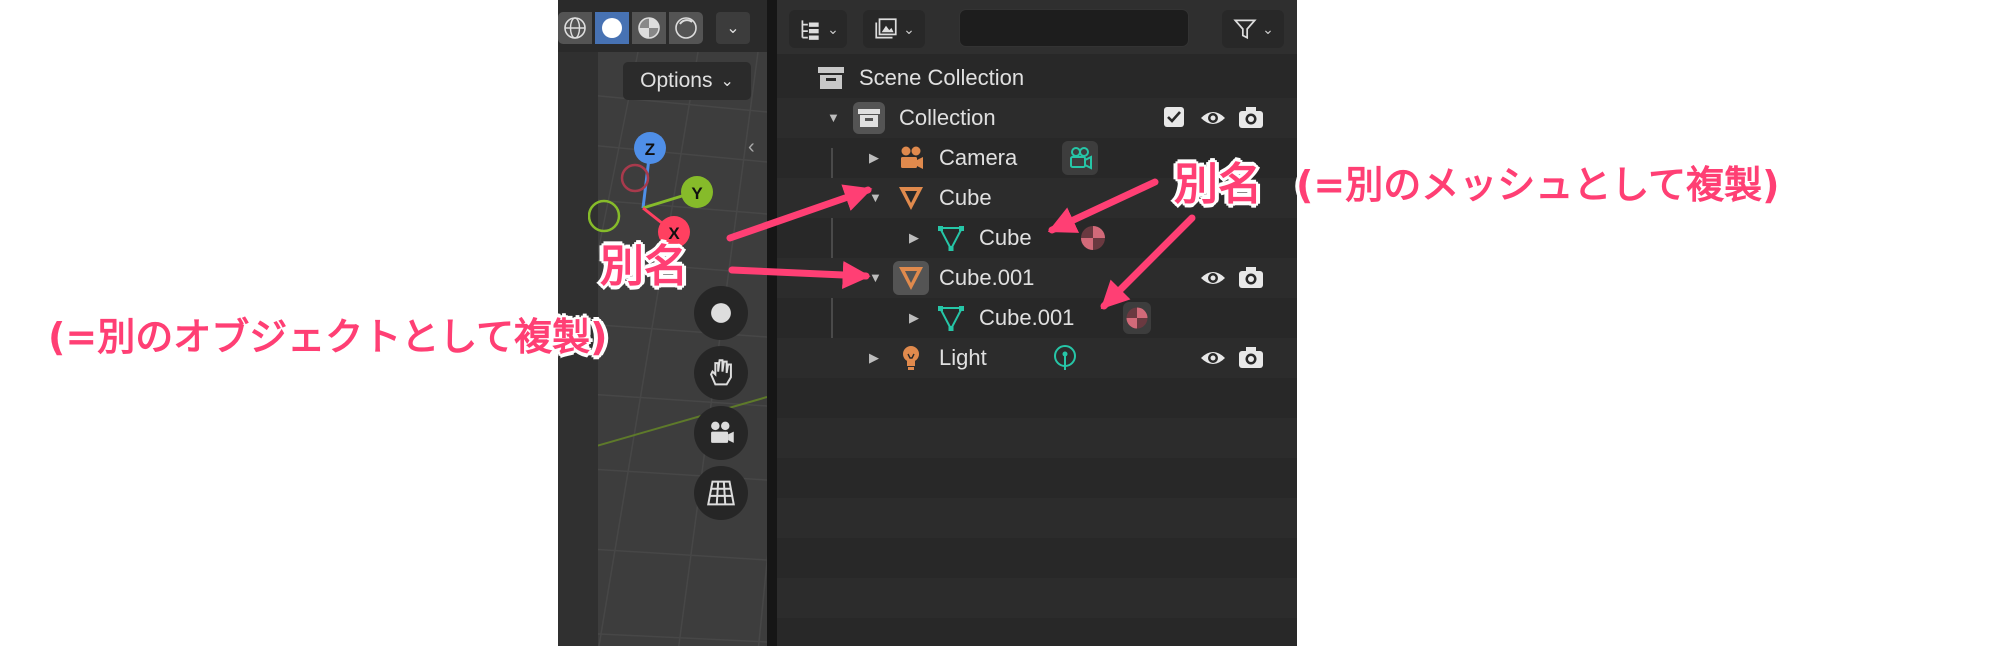  Describe the element at coordinates (799, 213) in the screenshot. I see `arrow-to-cube-object` at that location.